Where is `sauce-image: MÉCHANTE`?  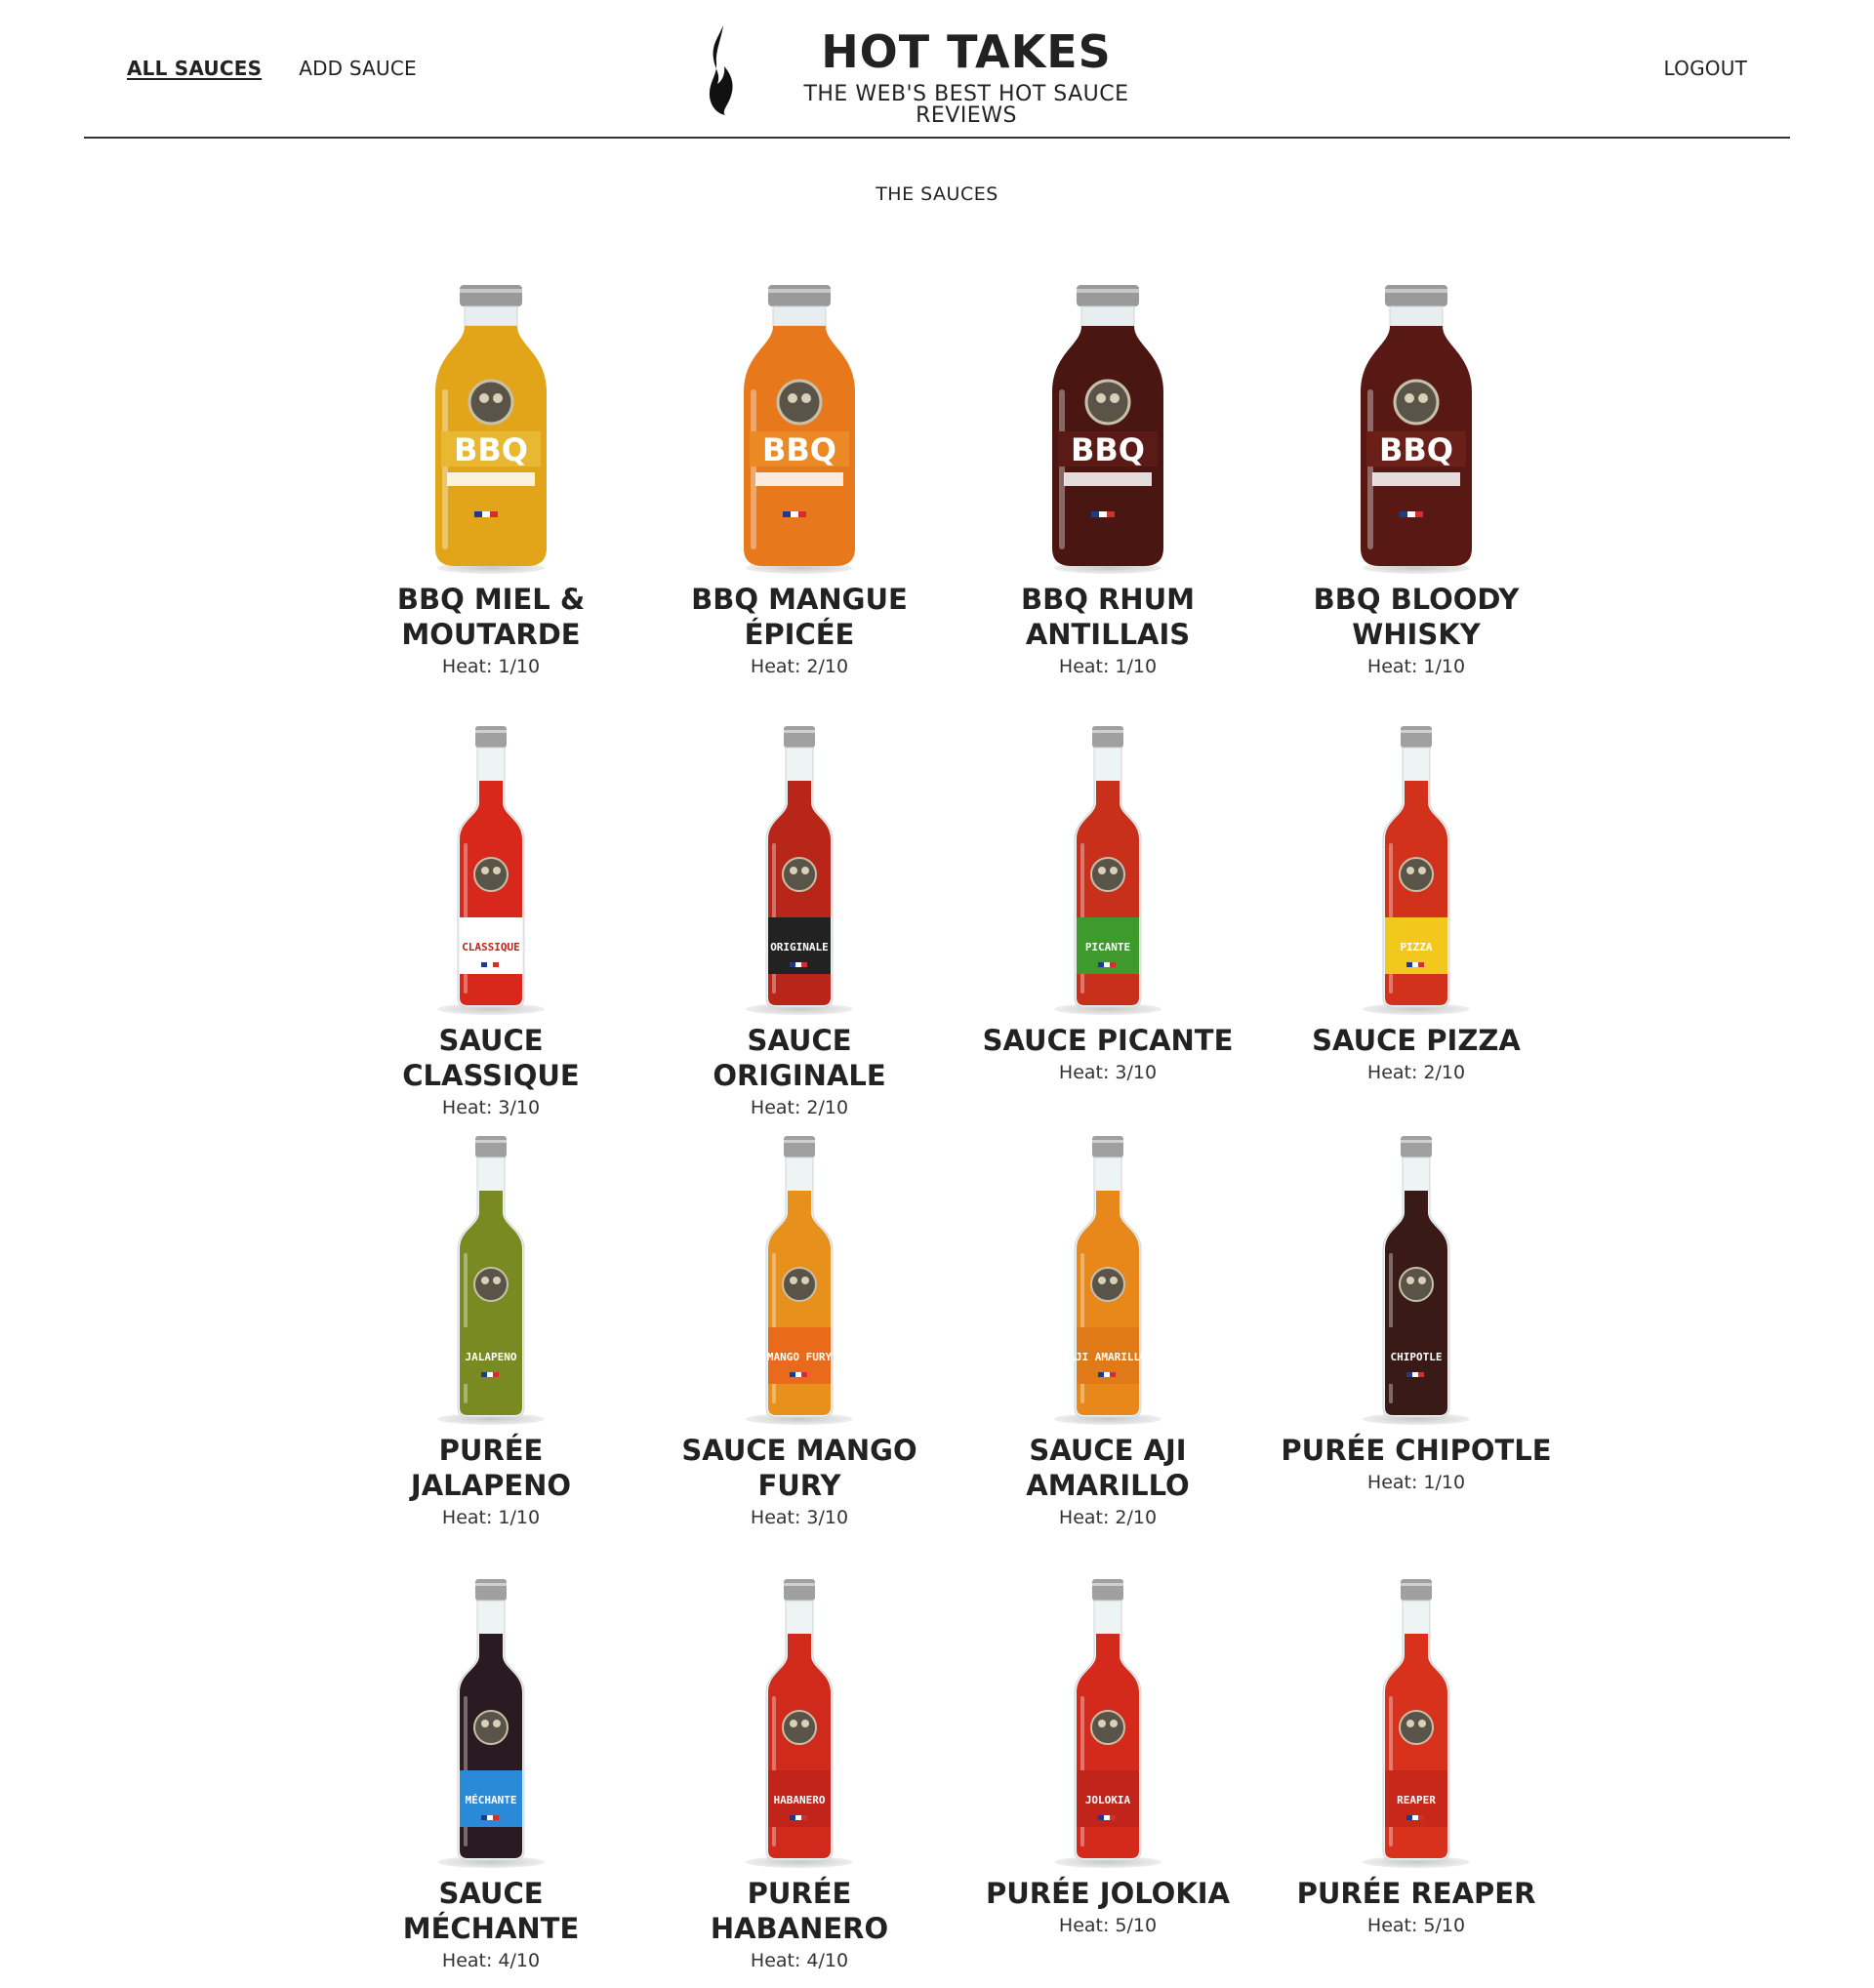
sauce-image: MÉCHANTE is located at coordinates (491, 1722).